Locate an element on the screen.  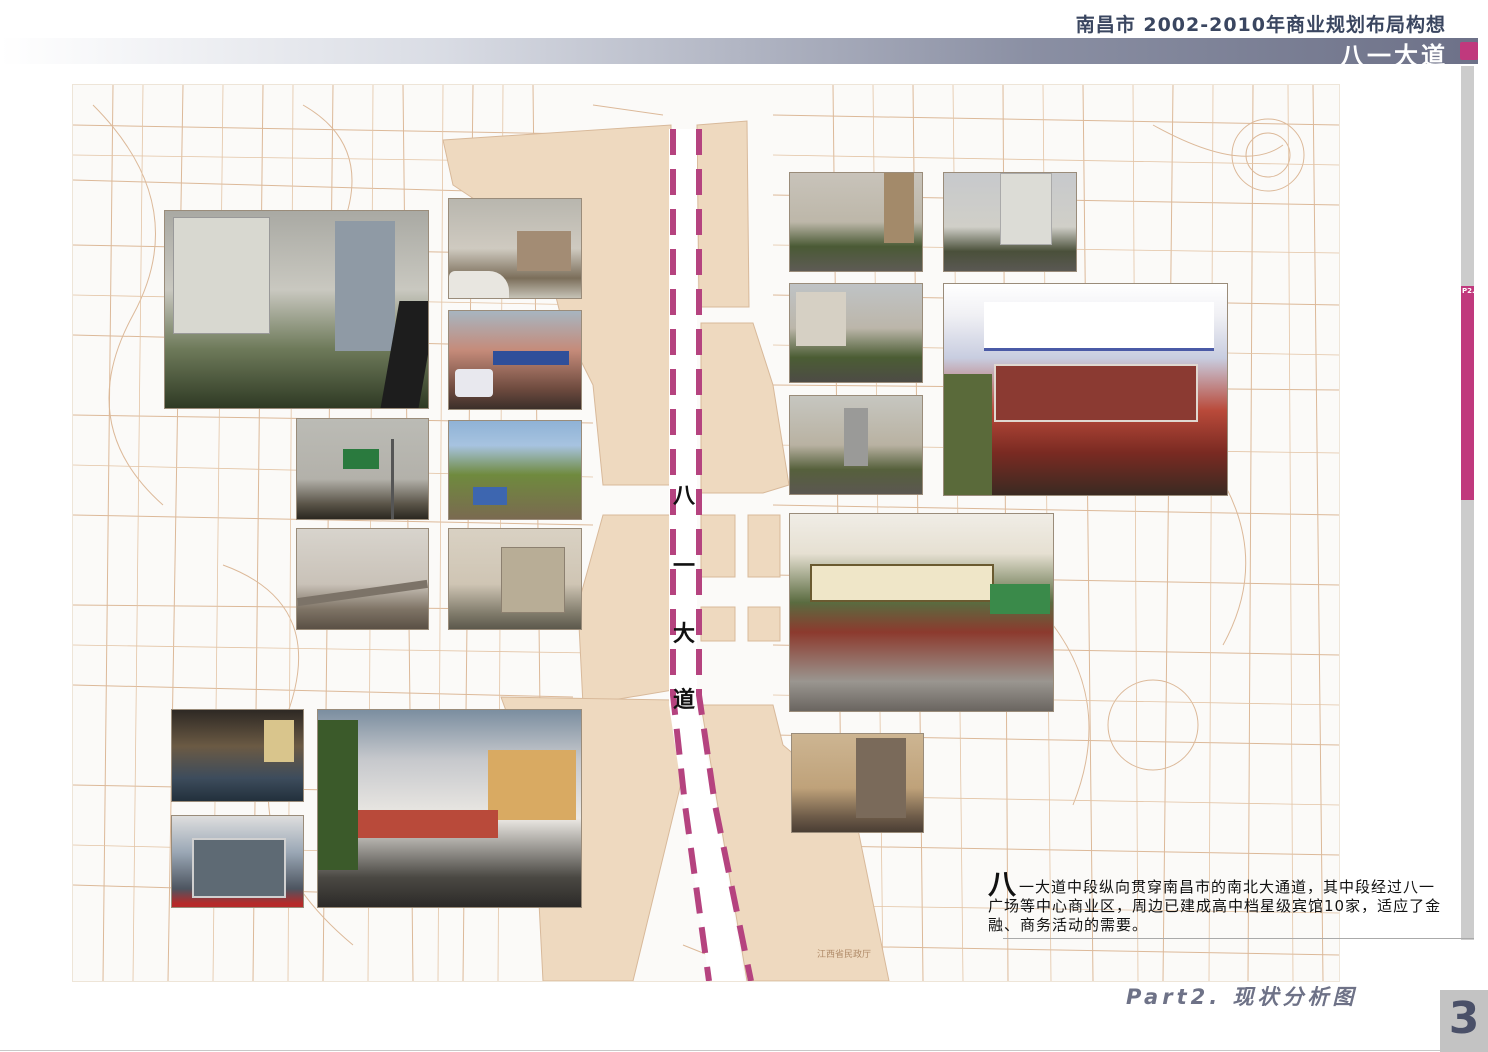
part-label: Part2. 现状分析图 is located at coordinates (1242, 997).